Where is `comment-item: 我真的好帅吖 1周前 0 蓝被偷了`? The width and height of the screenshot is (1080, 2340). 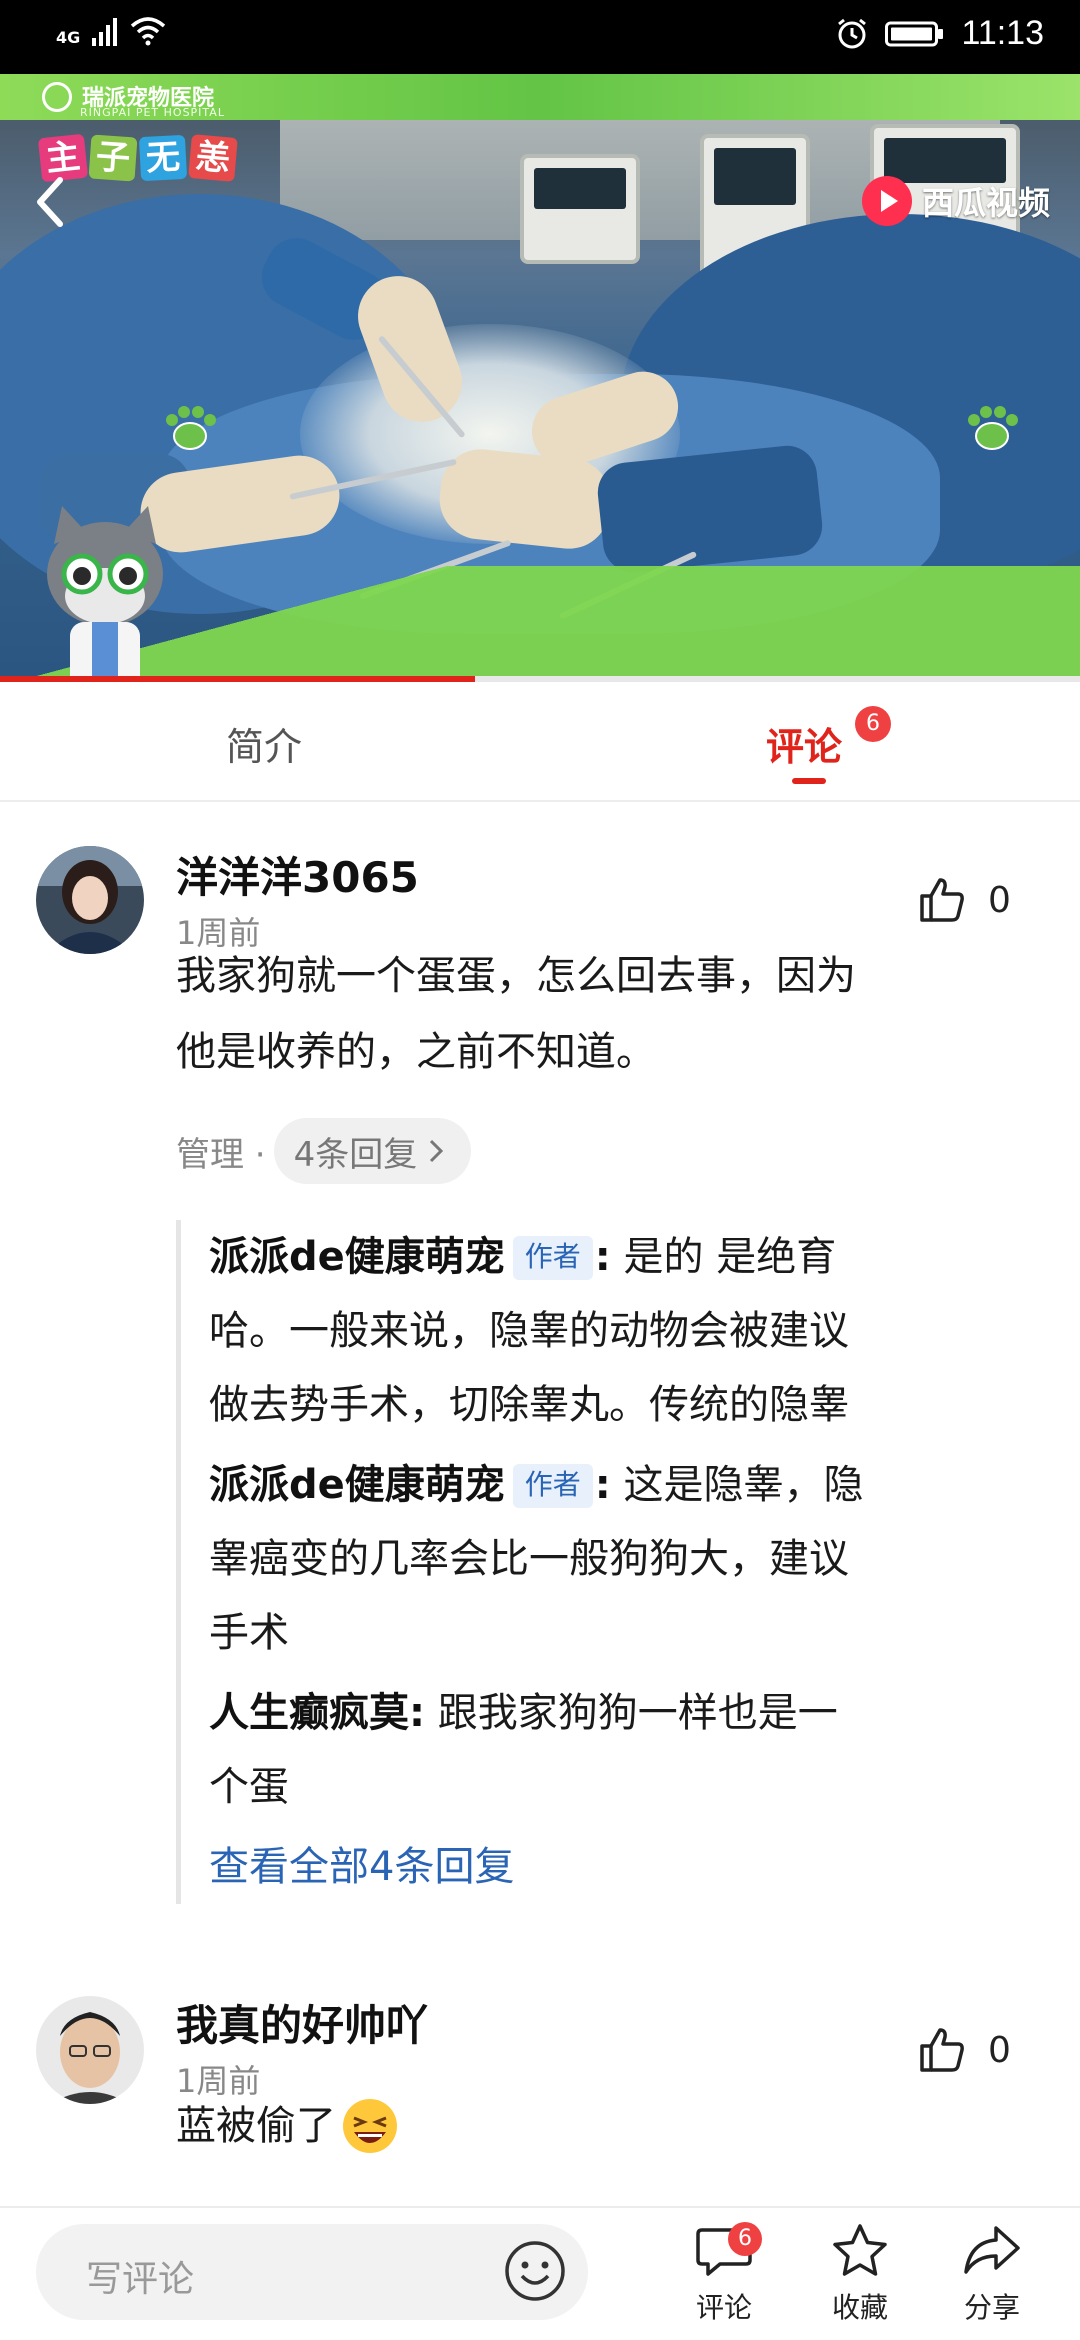 comment-item: 我真的好帅吖 1周前 0 蓝被偷了 is located at coordinates (540, 2095).